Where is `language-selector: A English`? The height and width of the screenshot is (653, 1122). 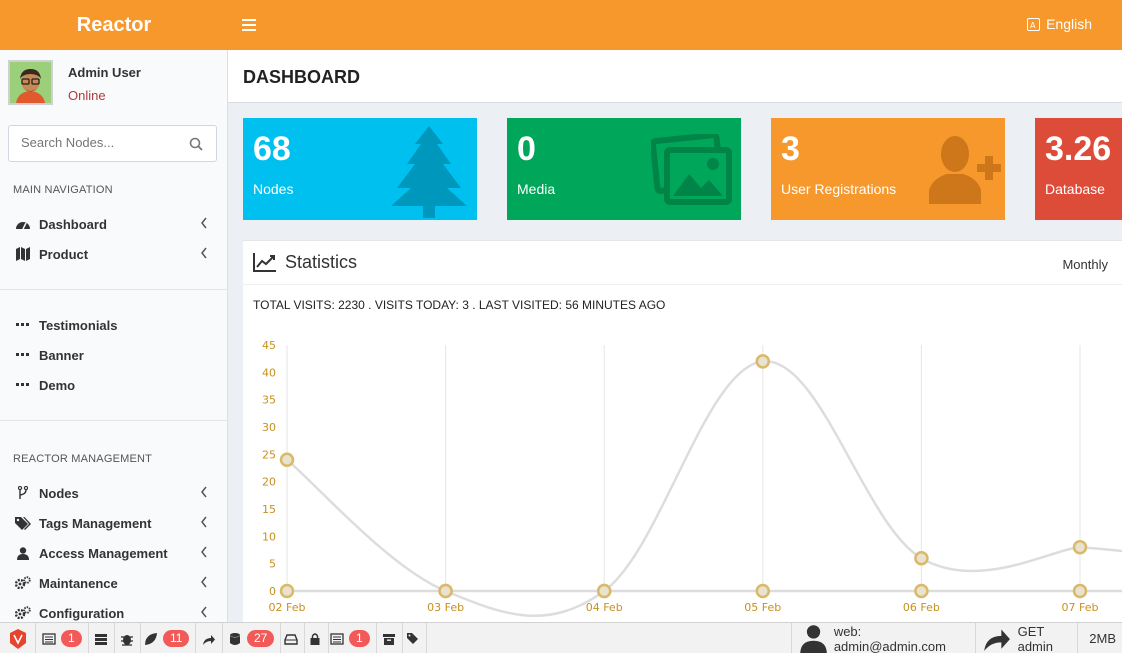 language-selector: A English is located at coordinates (1059, 24).